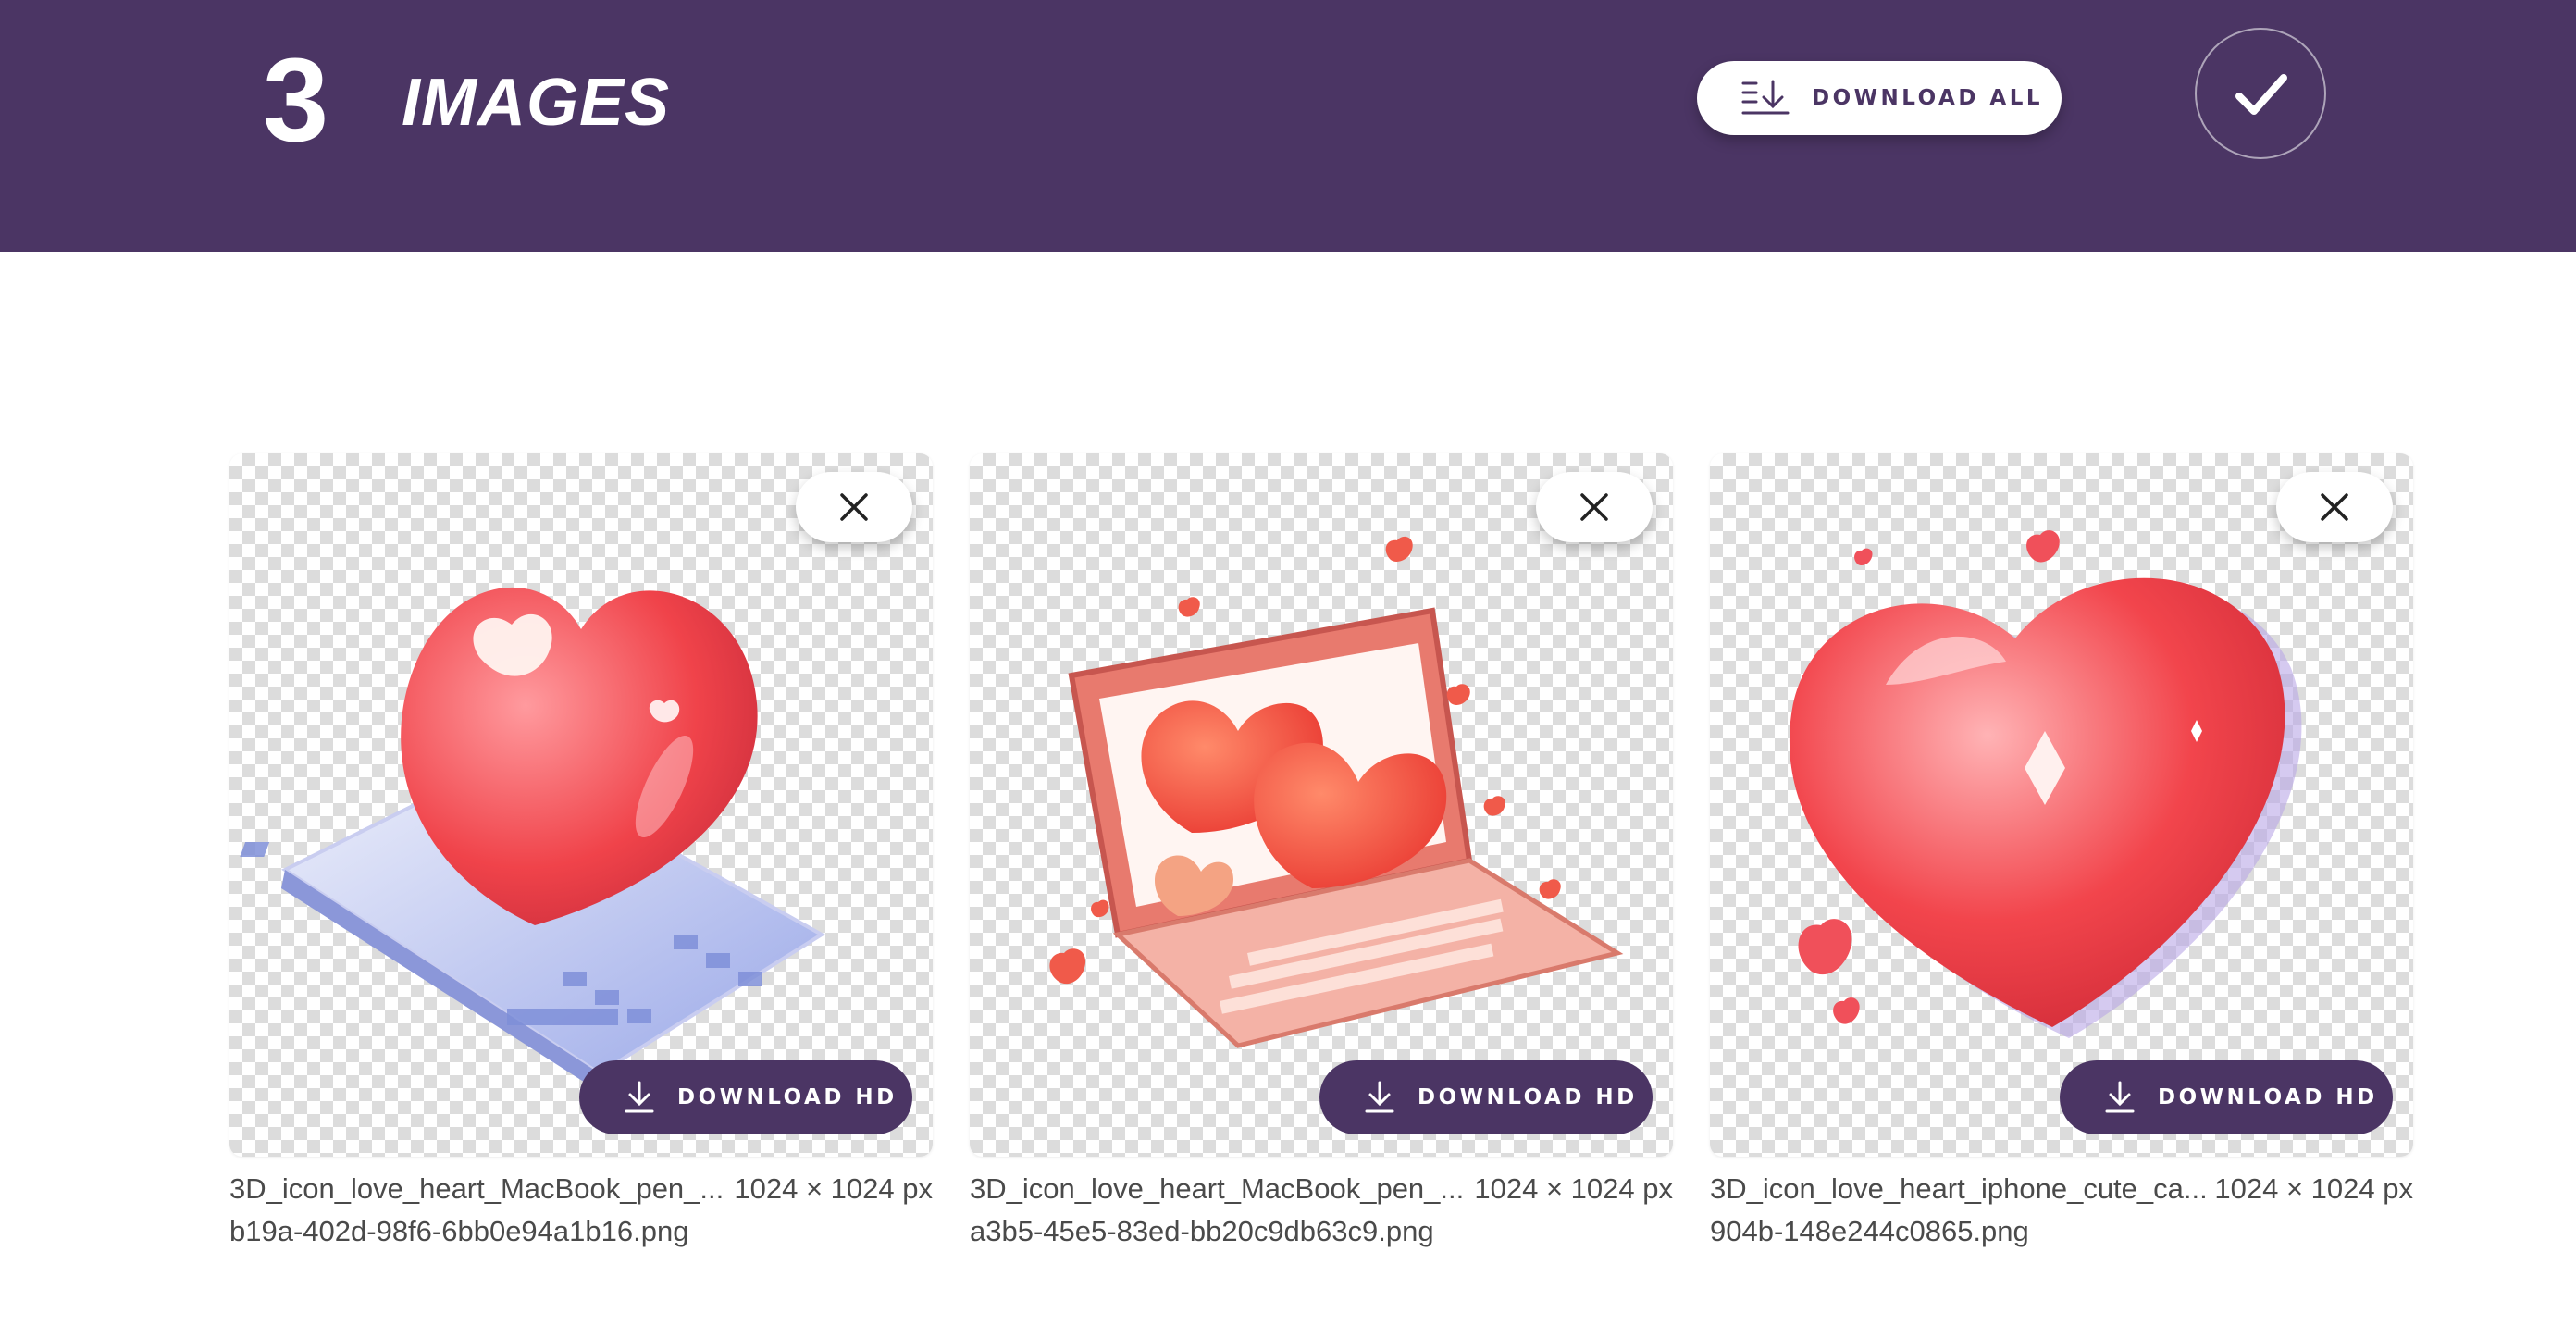 Image resolution: width=2576 pixels, height=1338 pixels. I want to click on checkmark-icon, so click(2261, 95).